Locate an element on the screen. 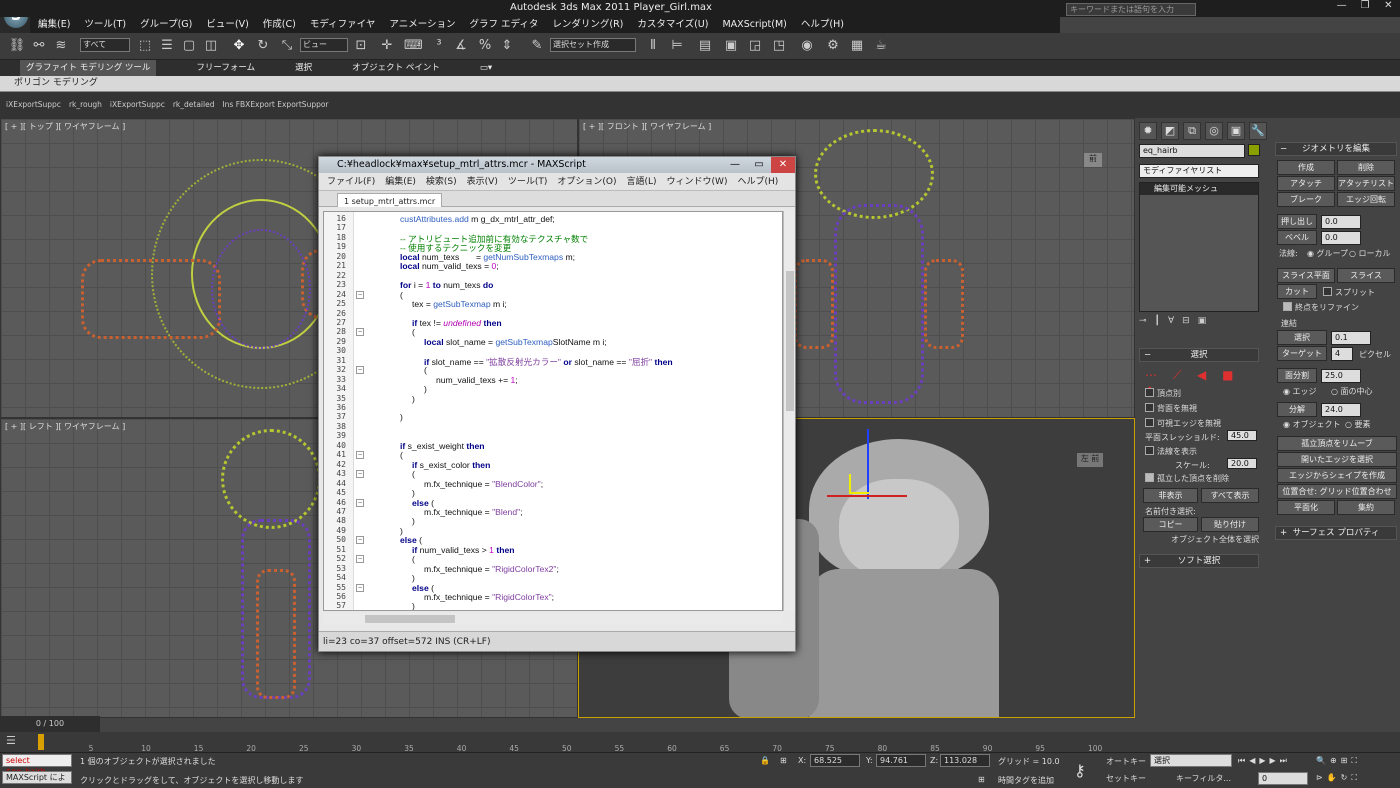 The height and width of the screenshot is (788, 1400). keyboard-shortcut-icon: ⌨ is located at coordinates (413, 46).